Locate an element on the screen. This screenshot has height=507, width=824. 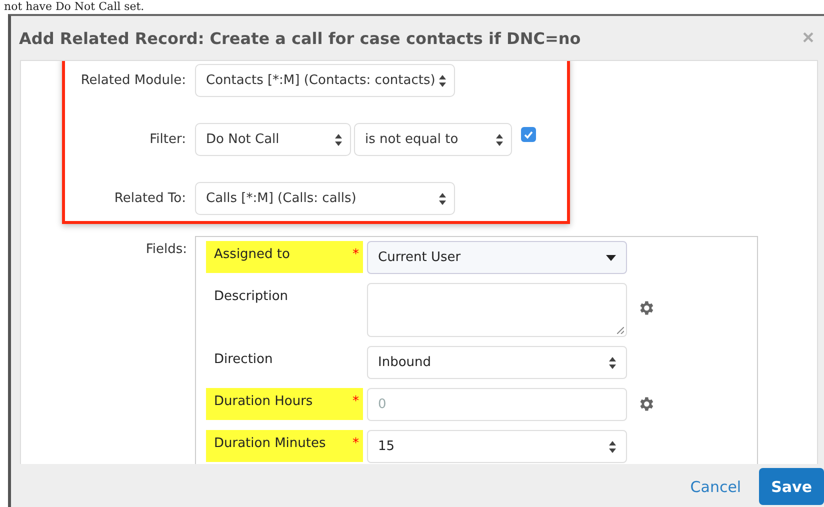
field-label: Filter: is located at coordinates (167, 139).